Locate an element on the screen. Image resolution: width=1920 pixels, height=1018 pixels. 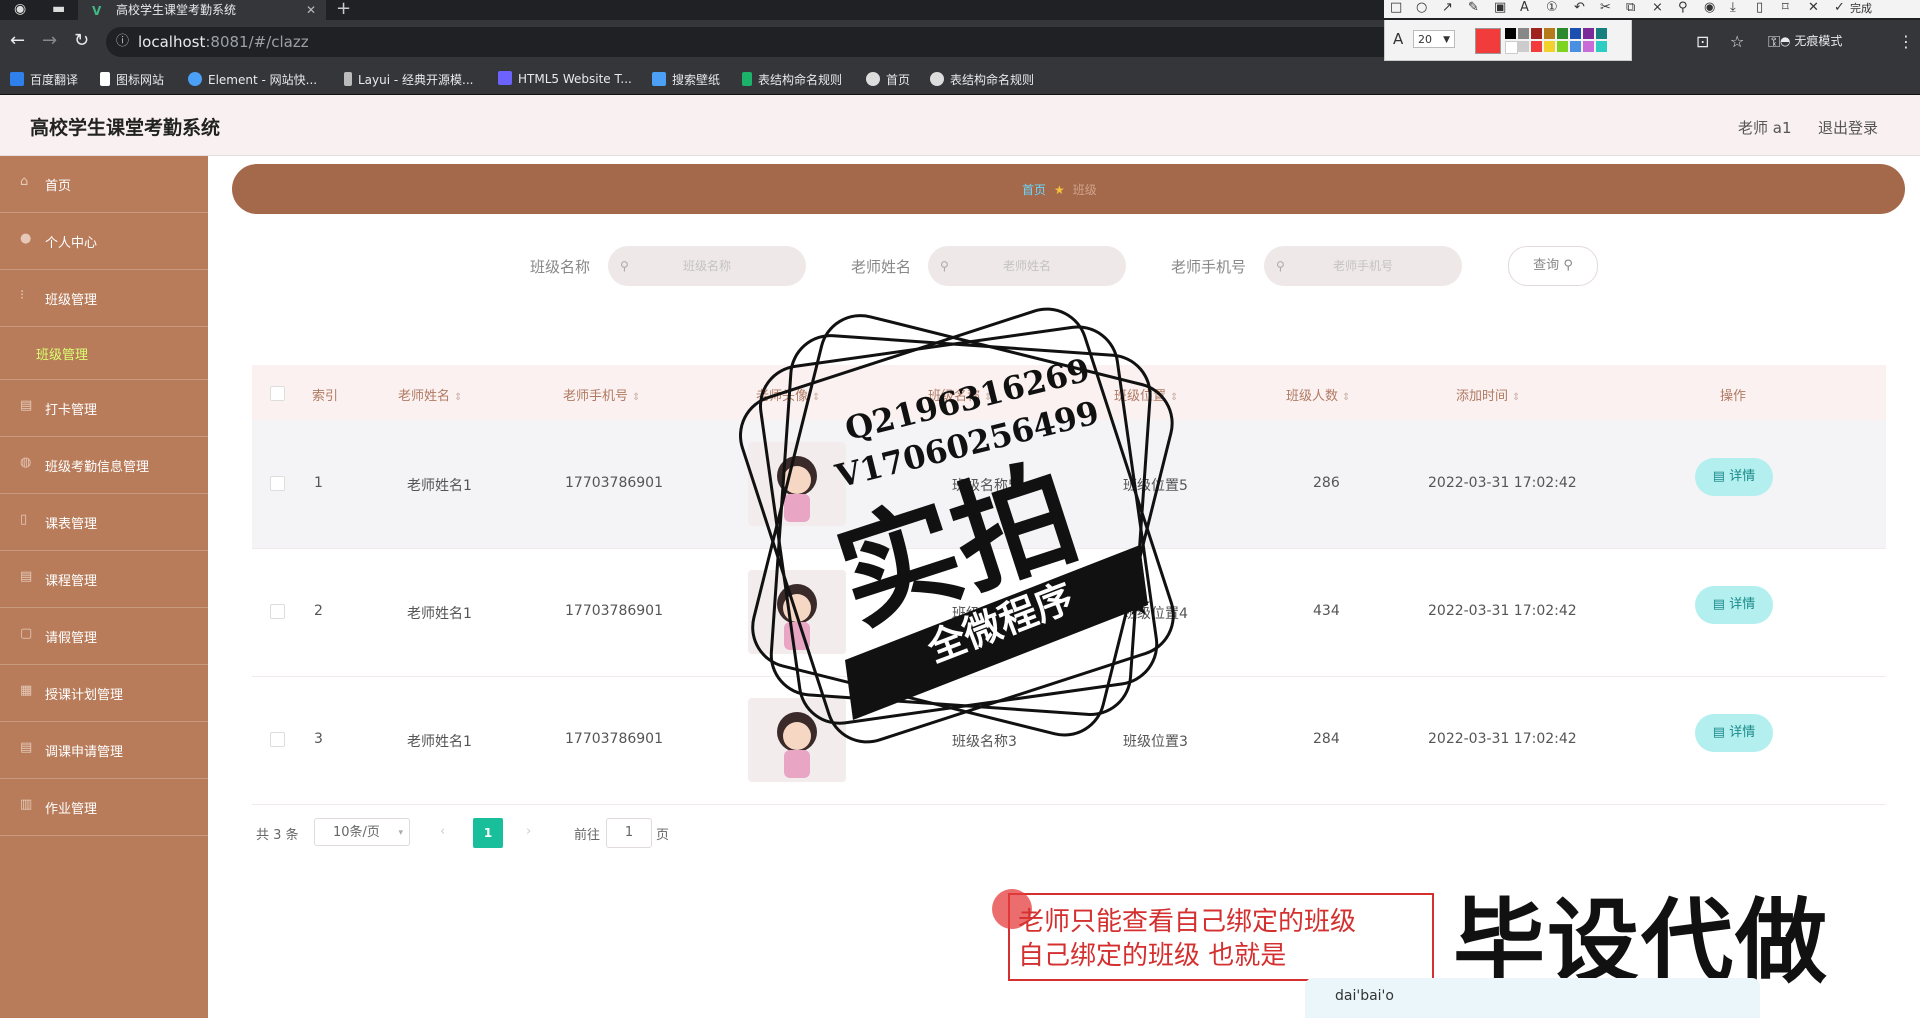
sidebar-item-timetable: ▯ 课表管理 is located at coordinates (104, 522).